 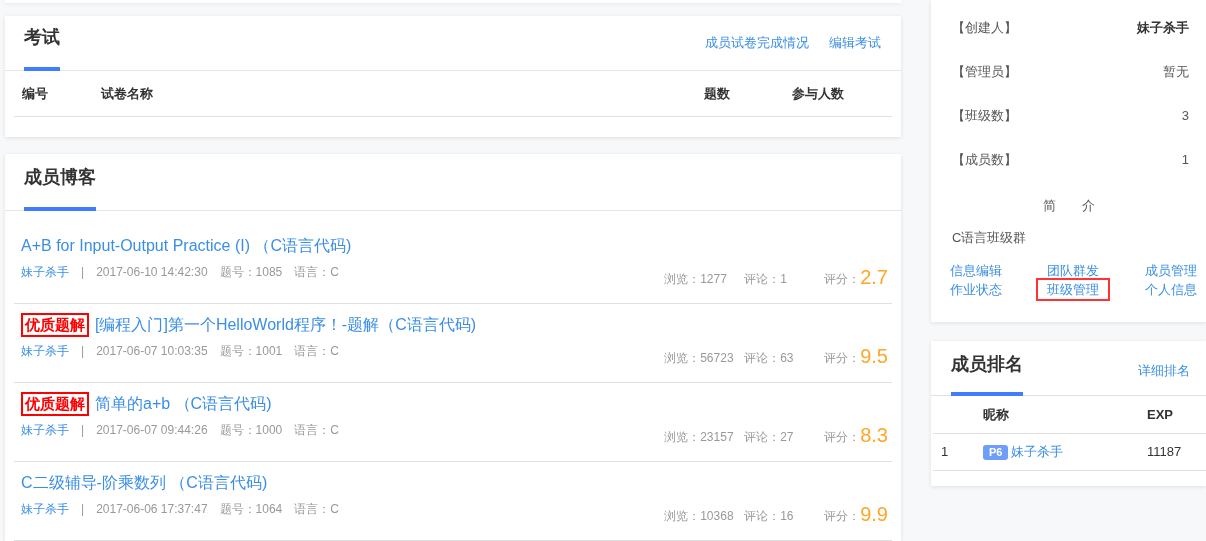 I want to click on column-header: 题数, so click(x=717, y=93).